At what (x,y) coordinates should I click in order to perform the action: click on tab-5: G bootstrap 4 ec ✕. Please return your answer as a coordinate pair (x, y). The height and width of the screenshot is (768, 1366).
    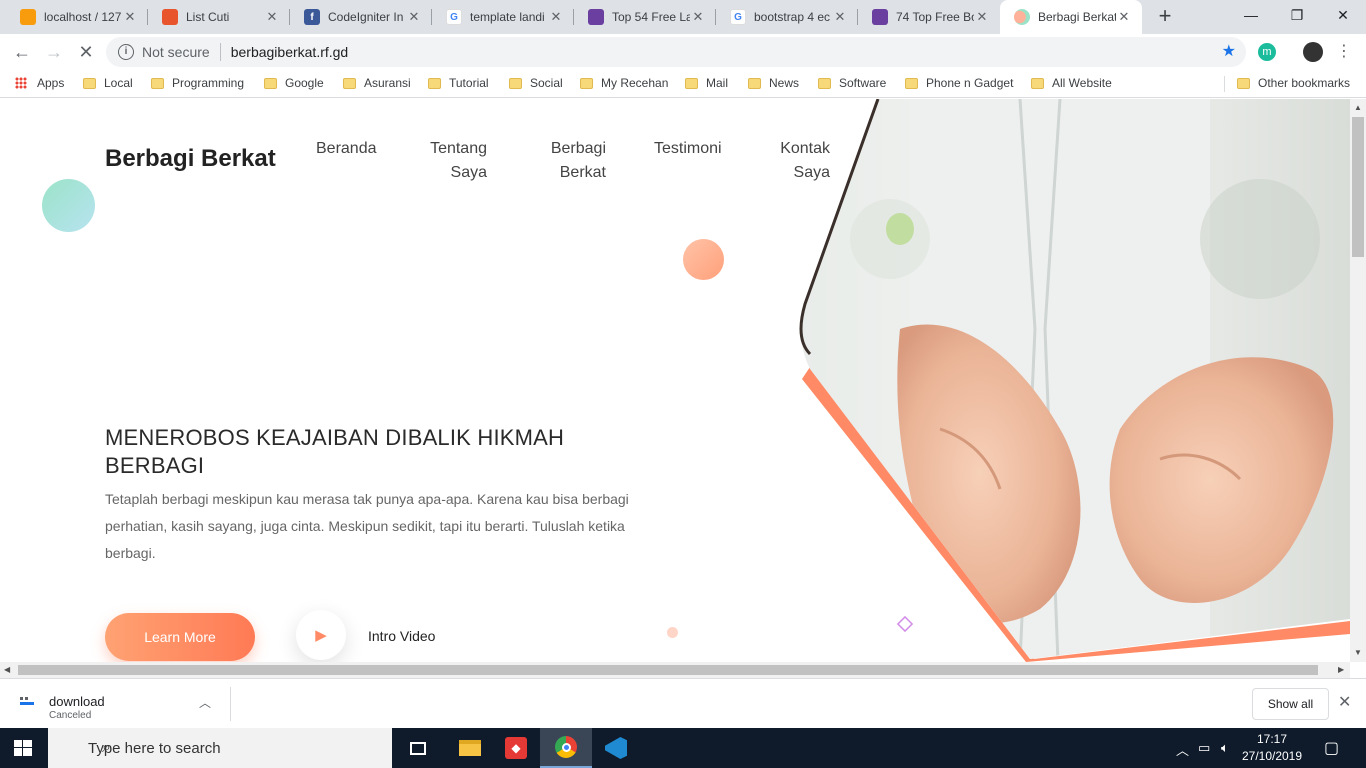
    Looking at the image, I should click on (787, 17).